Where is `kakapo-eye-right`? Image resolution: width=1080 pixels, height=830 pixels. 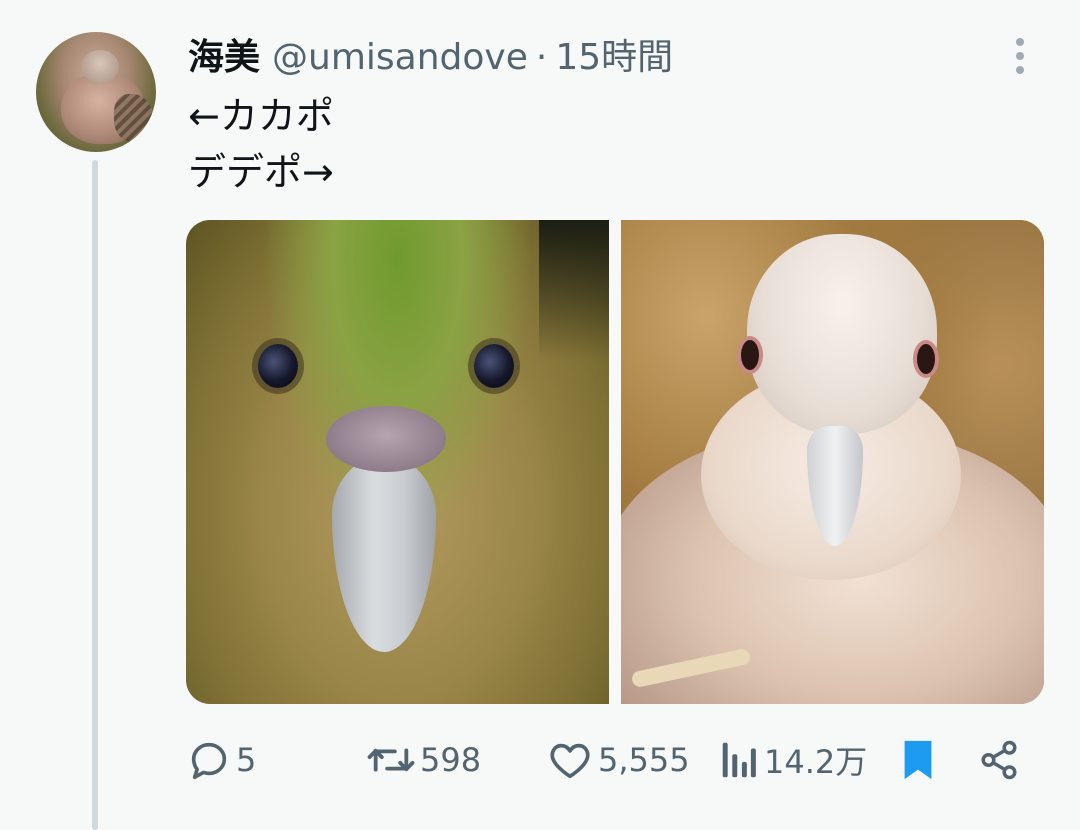 kakapo-eye-right is located at coordinates (494, 366).